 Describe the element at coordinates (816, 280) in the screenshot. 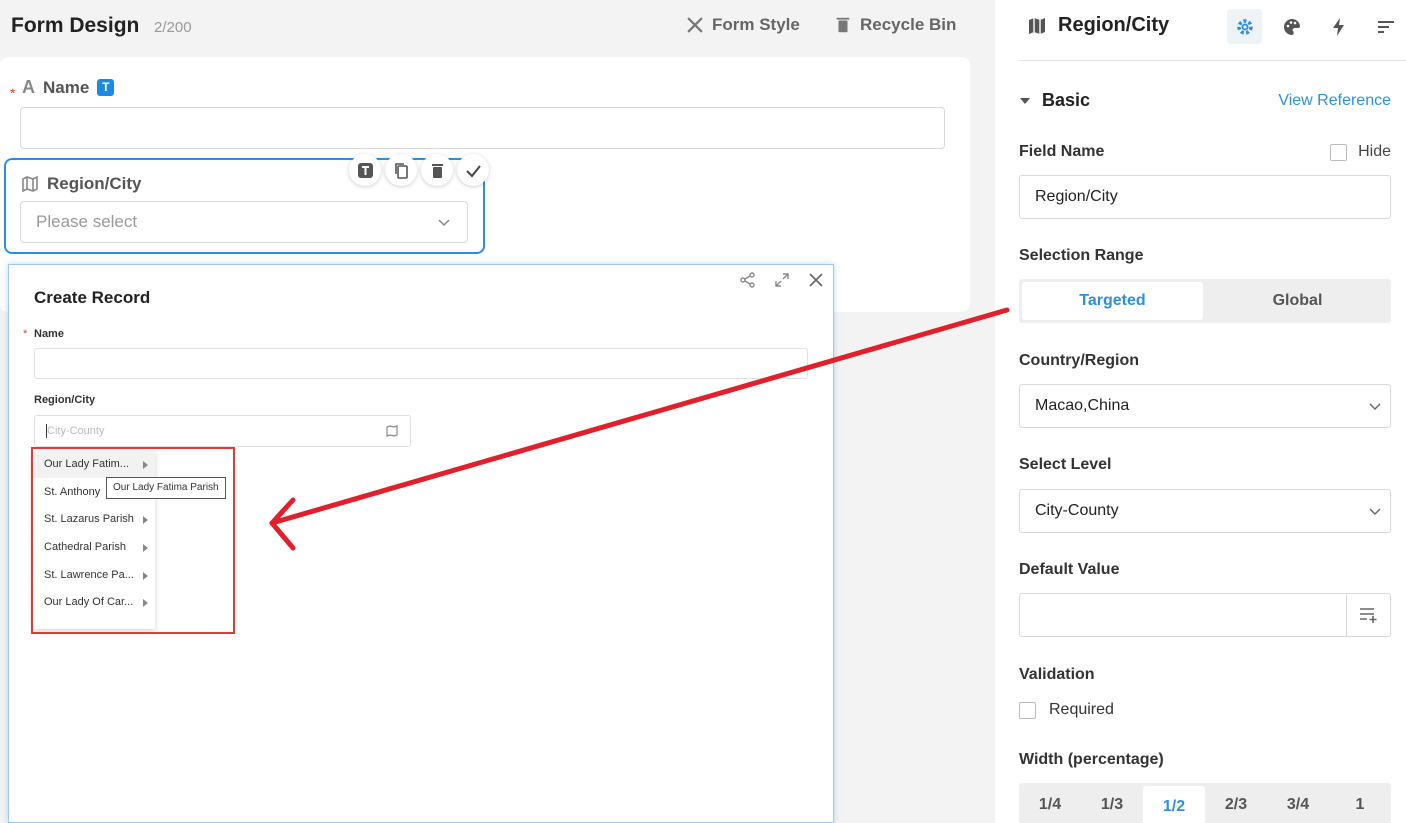

I see `close-icon` at that location.